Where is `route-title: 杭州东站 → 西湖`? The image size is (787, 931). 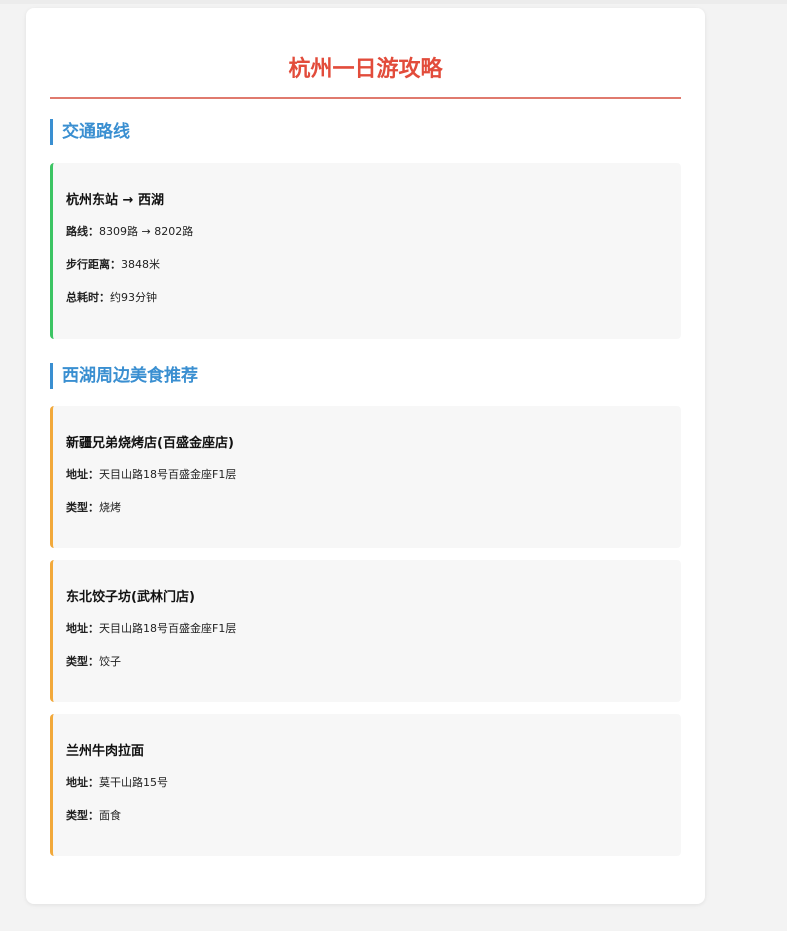 route-title: 杭州东站 → 西湖 is located at coordinates (115, 200).